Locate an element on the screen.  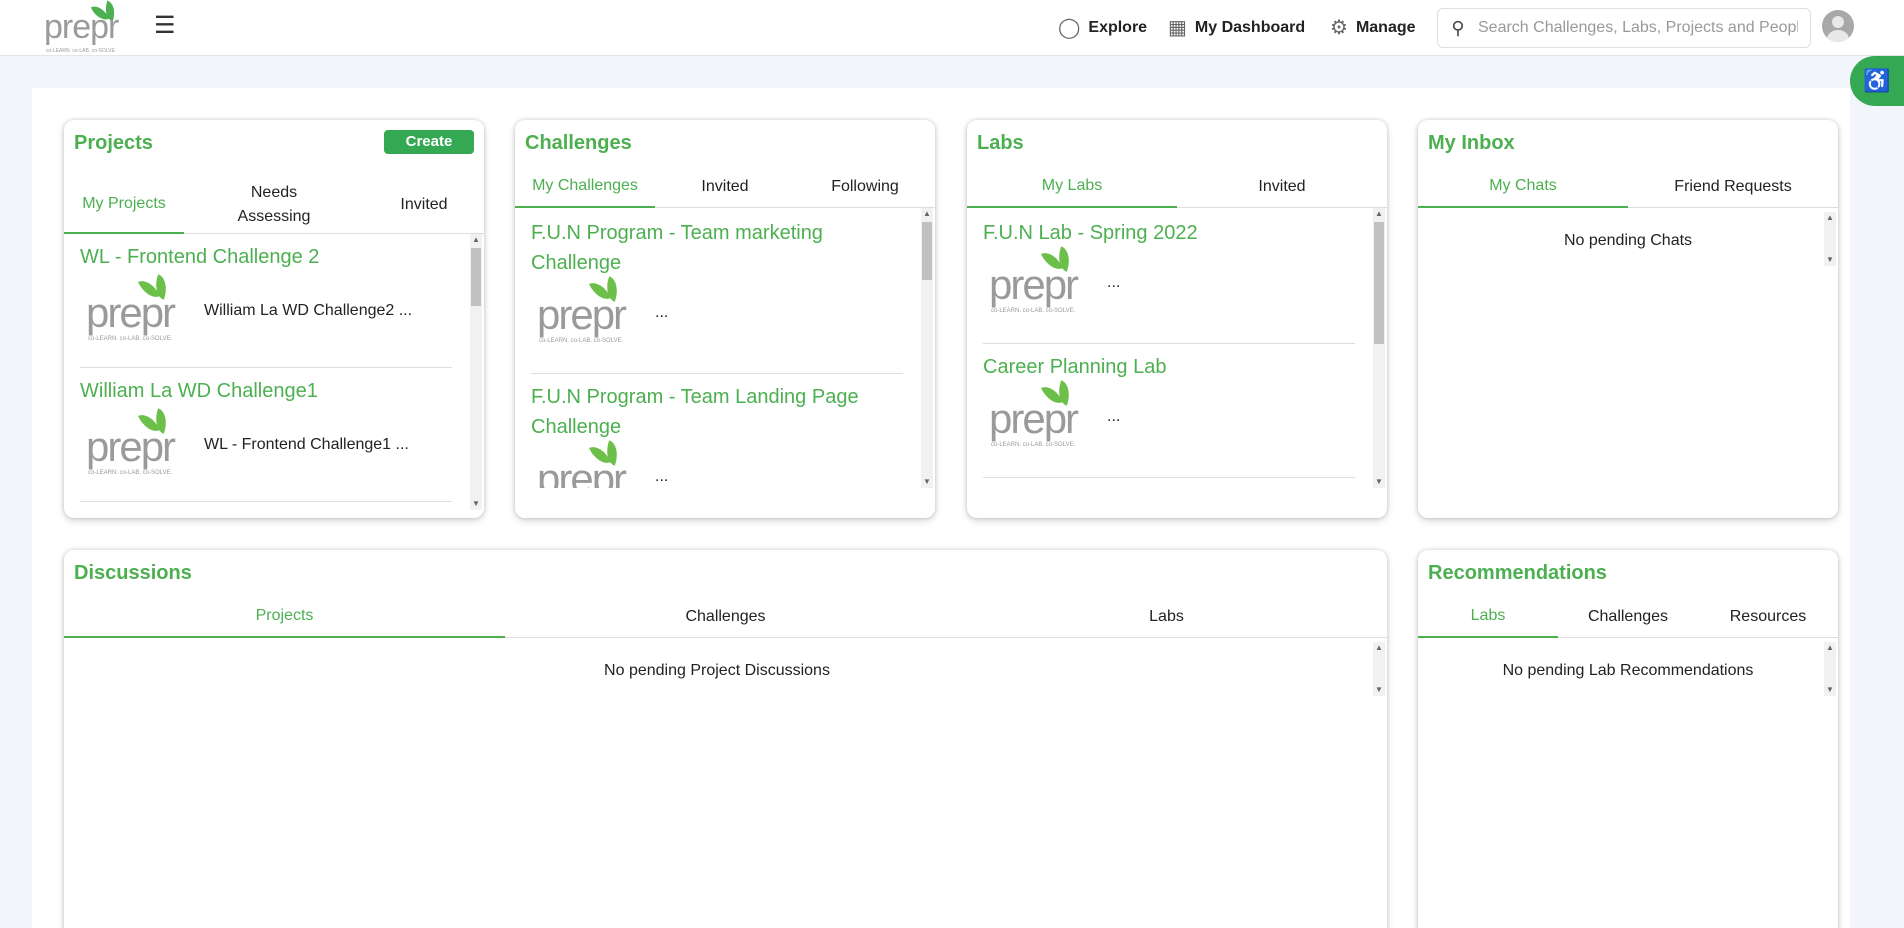
gear-icon: ⚙ is located at coordinates (1339, 28).